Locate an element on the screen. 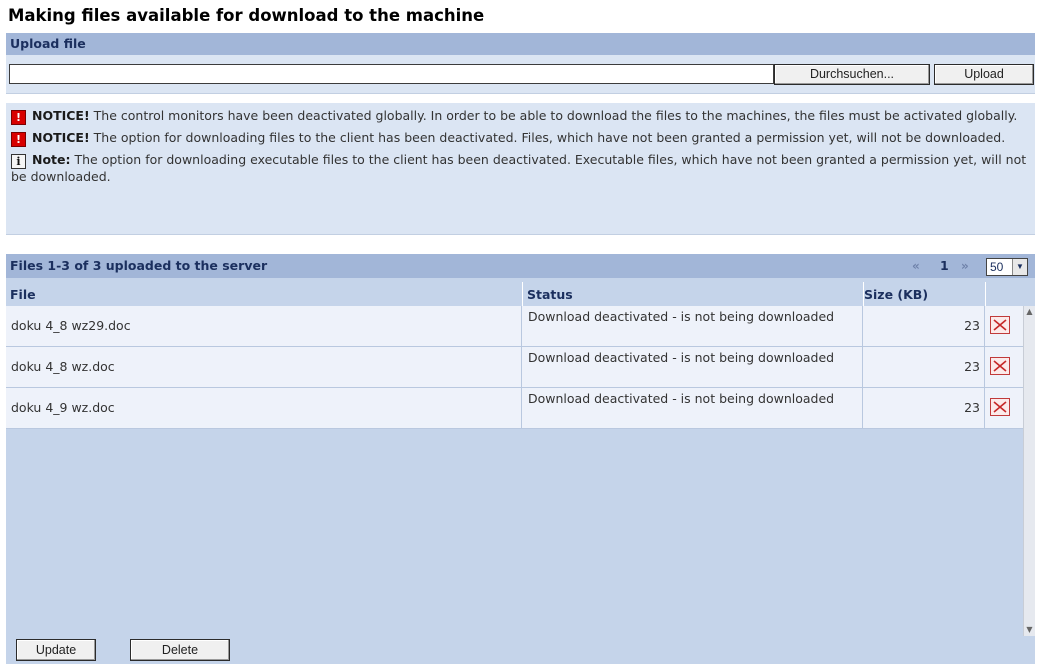 The image size is (1037, 664). per-page-value: 50 is located at coordinates (997, 267).